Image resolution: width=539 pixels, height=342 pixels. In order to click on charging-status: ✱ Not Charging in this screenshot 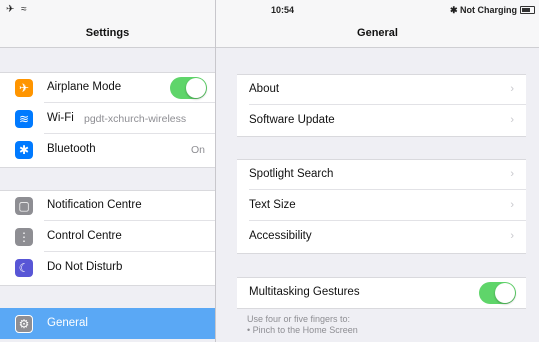, I will do `click(483, 10)`.